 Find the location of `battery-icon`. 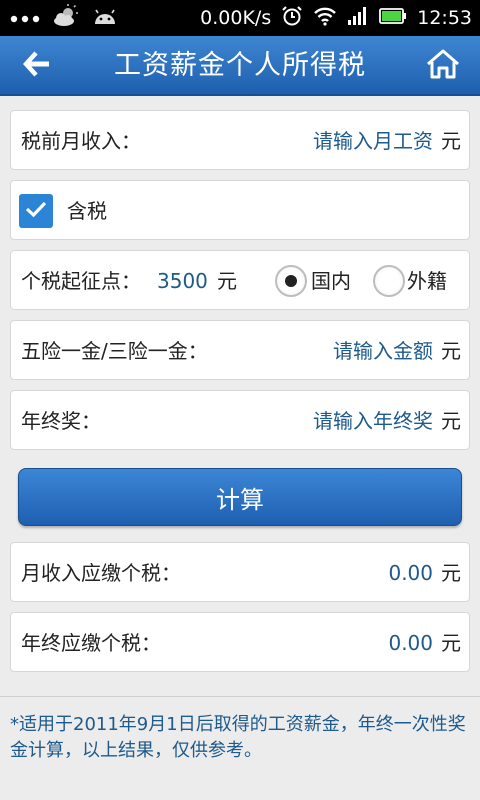

battery-icon is located at coordinates (393, 18).